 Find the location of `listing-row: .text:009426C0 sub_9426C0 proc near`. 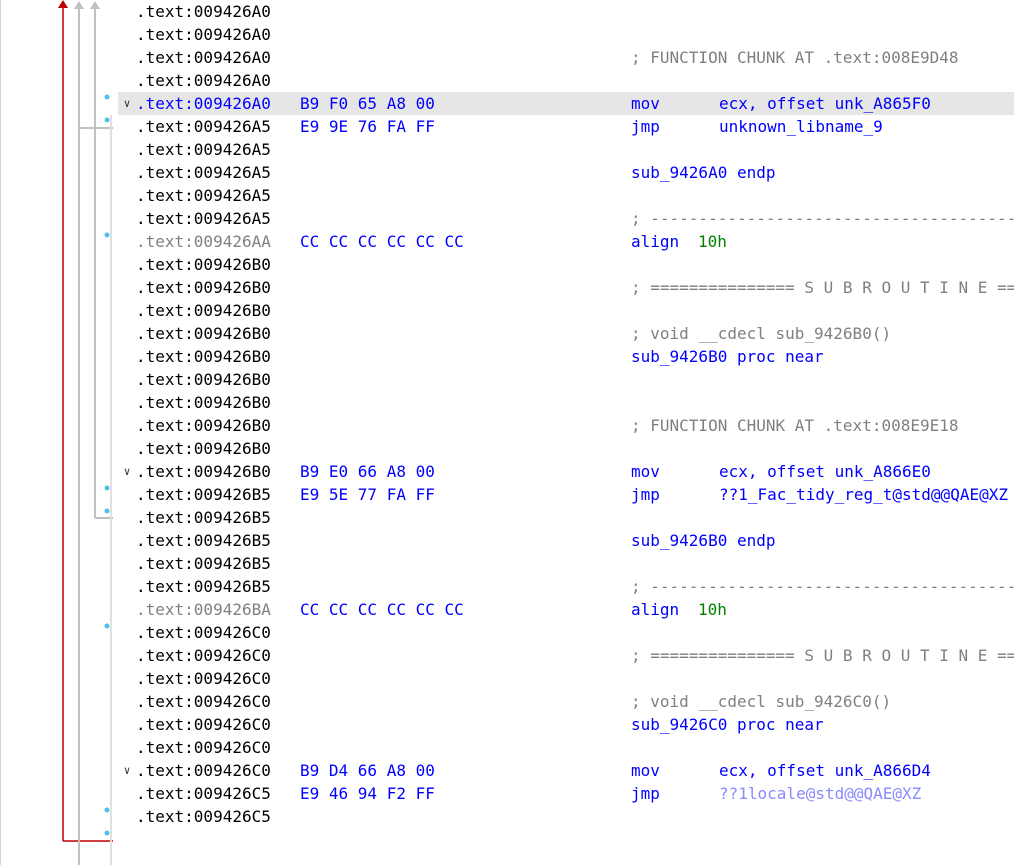

listing-row: .text:009426C0 sub_9426C0 proc near is located at coordinates (566, 724).